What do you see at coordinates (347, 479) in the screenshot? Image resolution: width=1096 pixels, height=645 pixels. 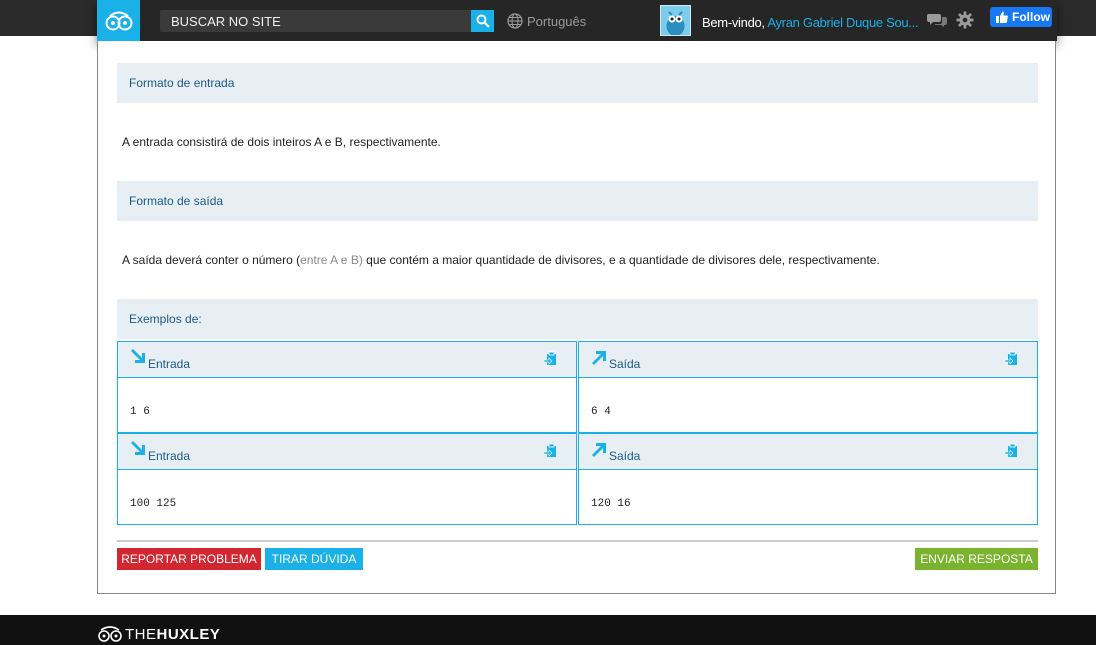 I see `example-input-box: Entrada 100 125` at bounding box center [347, 479].